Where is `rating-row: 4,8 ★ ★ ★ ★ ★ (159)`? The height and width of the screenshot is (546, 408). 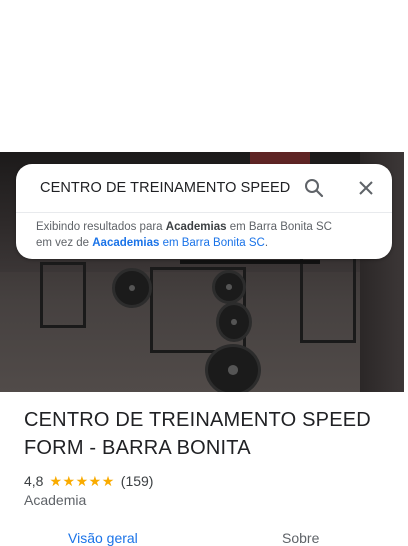
rating-row: 4,8 ★ ★ ★ ★ ★ (159) is located at coordinates (88, 481).